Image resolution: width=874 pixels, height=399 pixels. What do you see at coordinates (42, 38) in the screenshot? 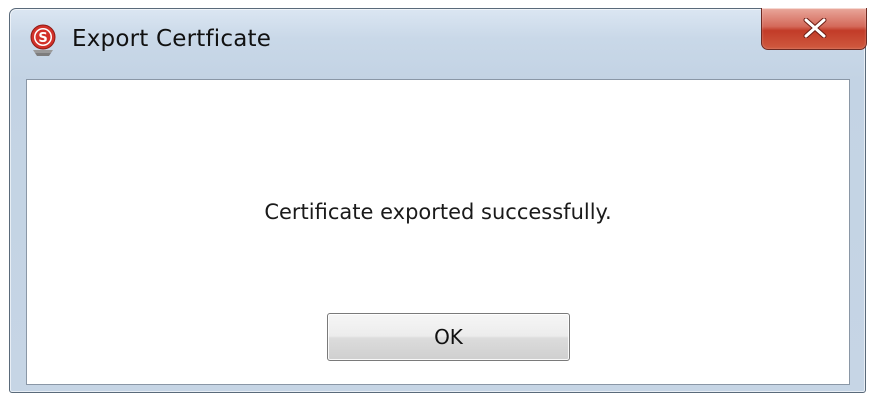
I see `svg-text: S` at bounding box center [42, 38].